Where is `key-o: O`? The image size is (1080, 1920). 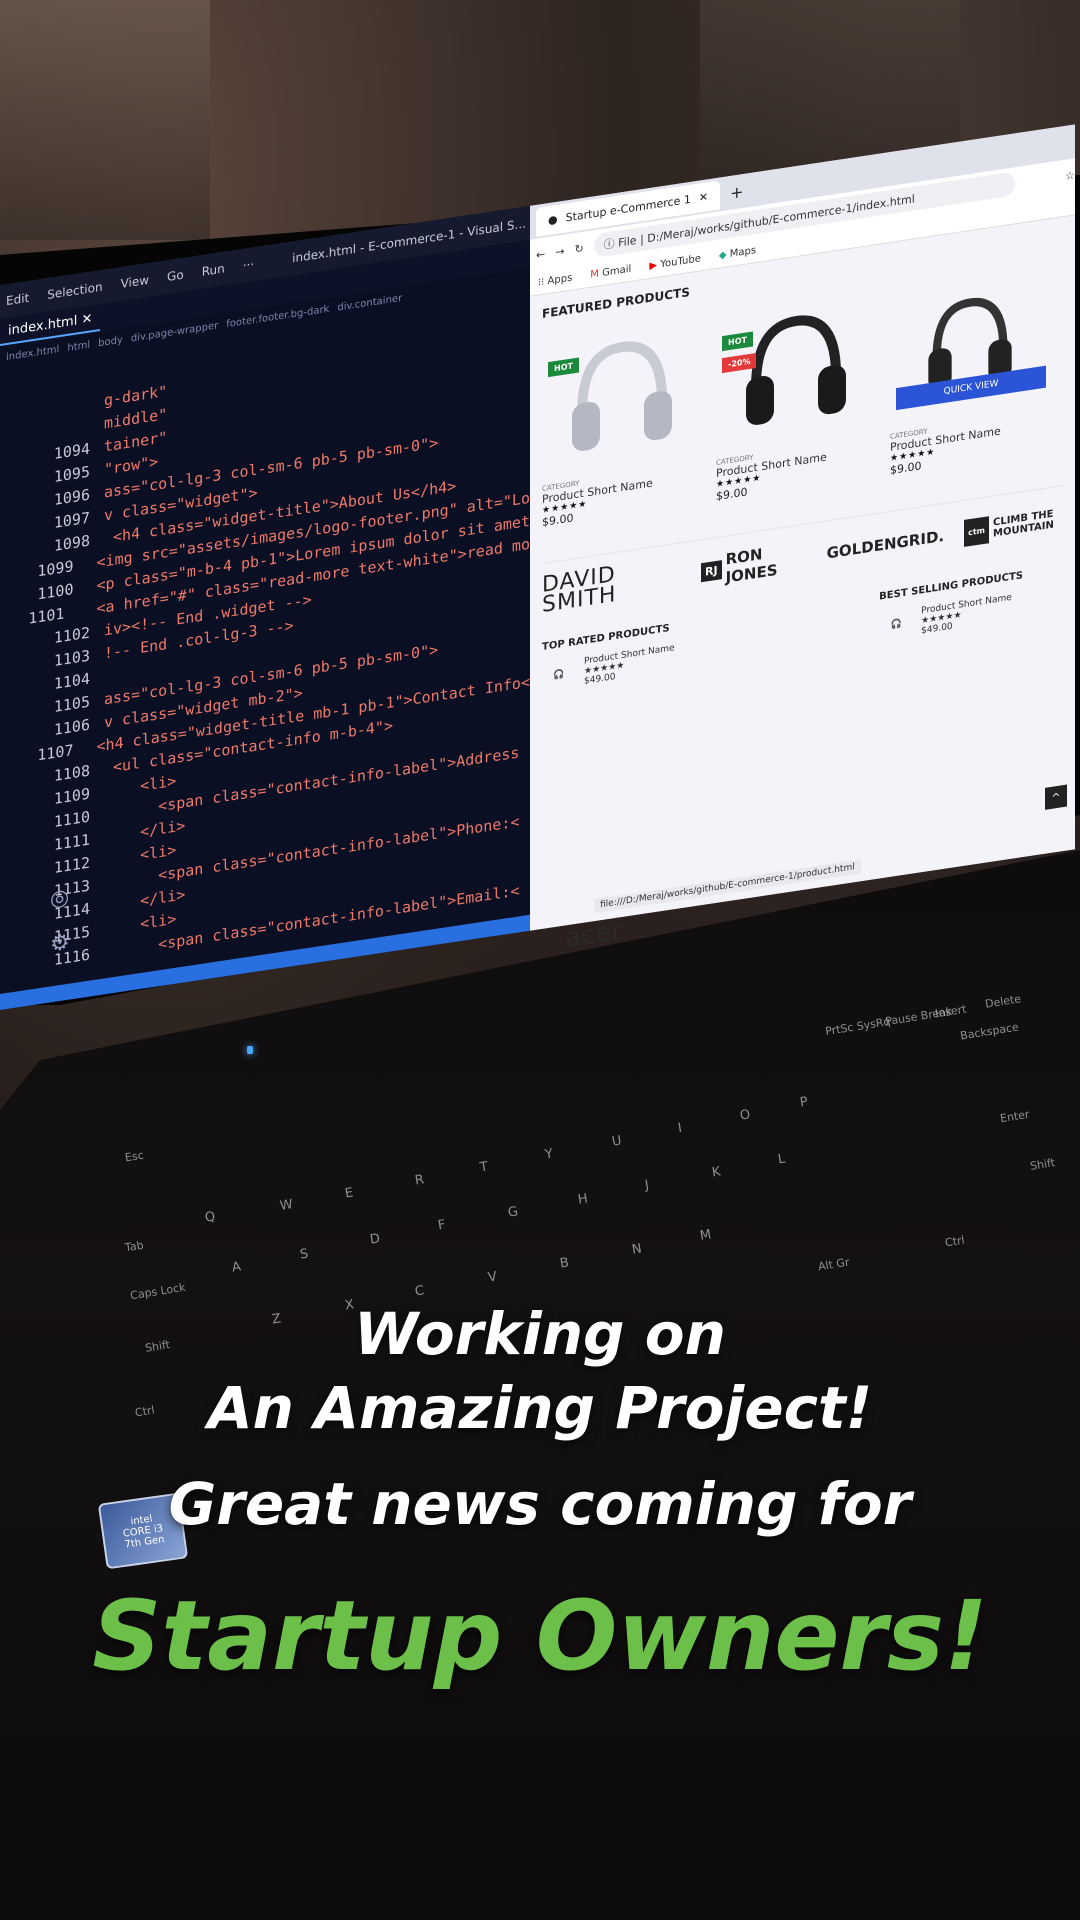 key-o: O is located at coordinates (745, 1115).